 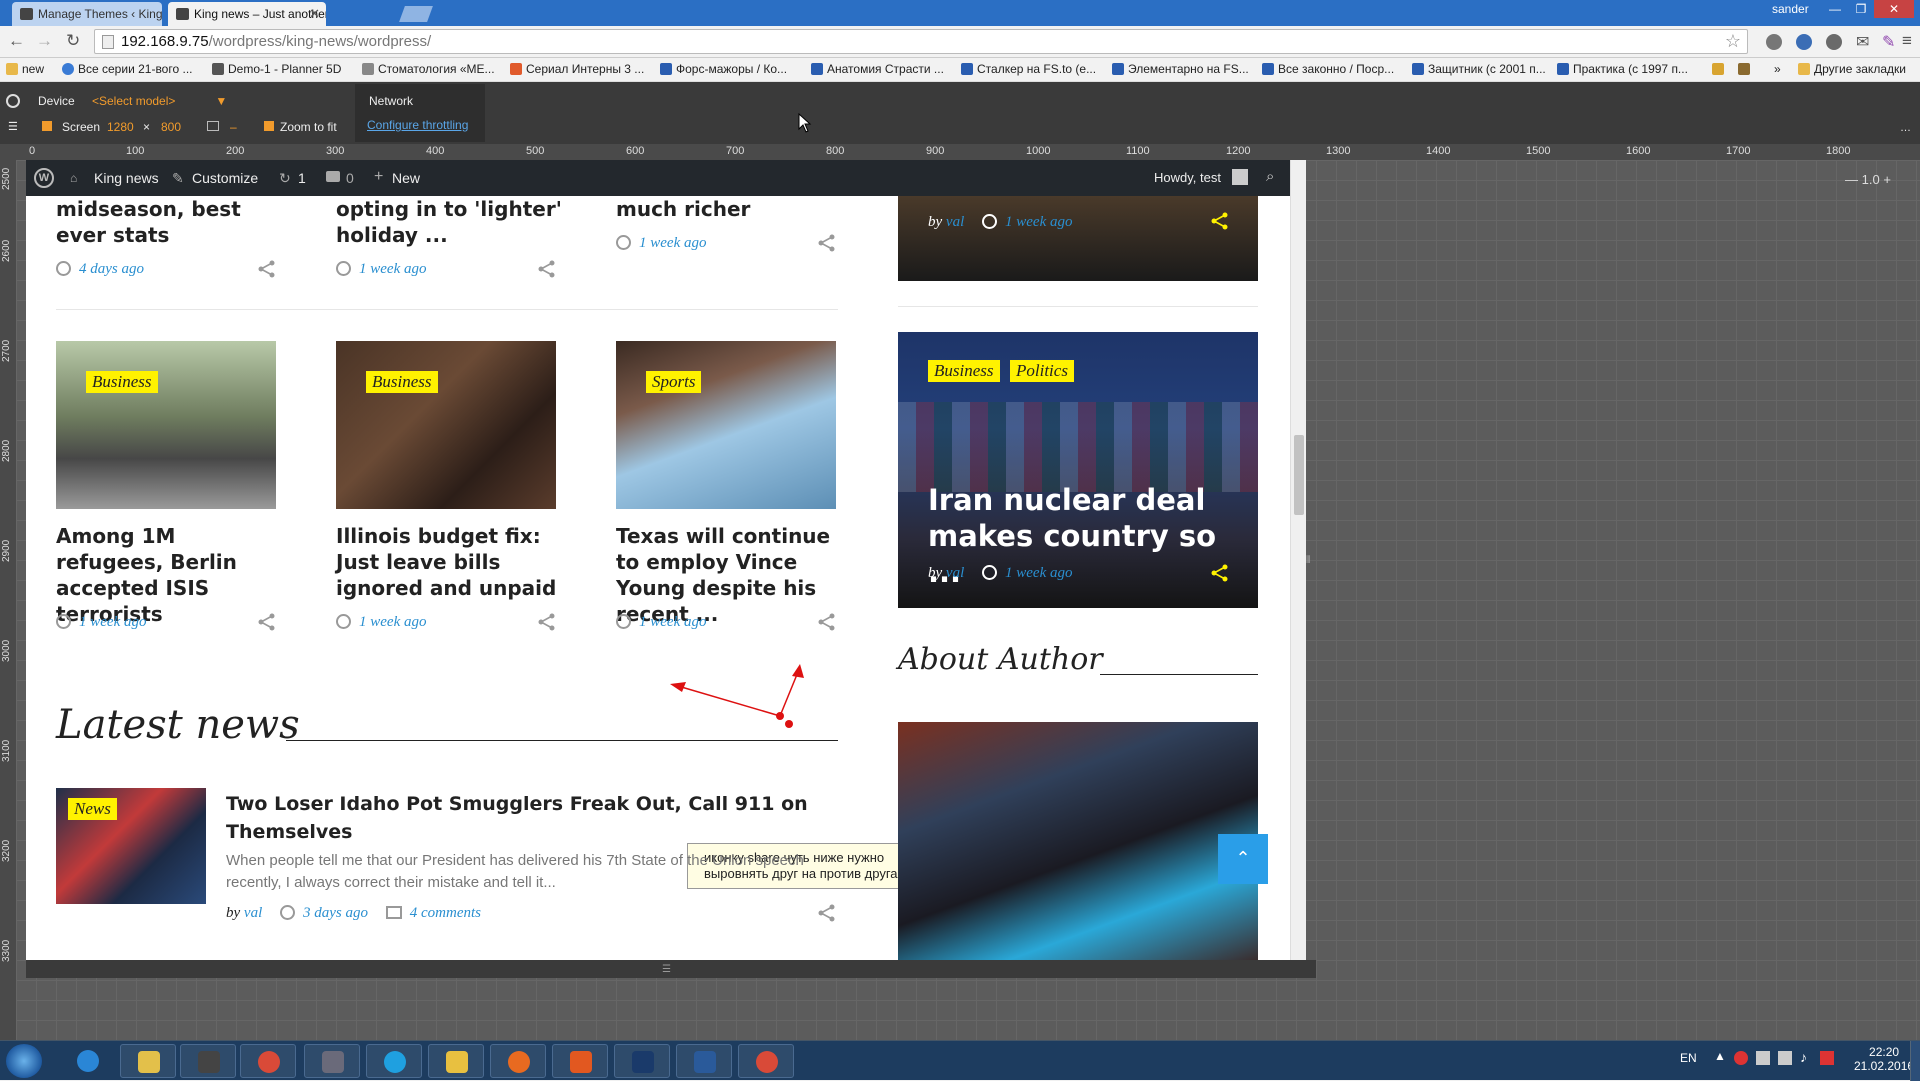 What do you see at coordinates (159, 101) in the screenshot?
I see `device-model-select: <Select model> ▼` at bounding box center [159, 101].